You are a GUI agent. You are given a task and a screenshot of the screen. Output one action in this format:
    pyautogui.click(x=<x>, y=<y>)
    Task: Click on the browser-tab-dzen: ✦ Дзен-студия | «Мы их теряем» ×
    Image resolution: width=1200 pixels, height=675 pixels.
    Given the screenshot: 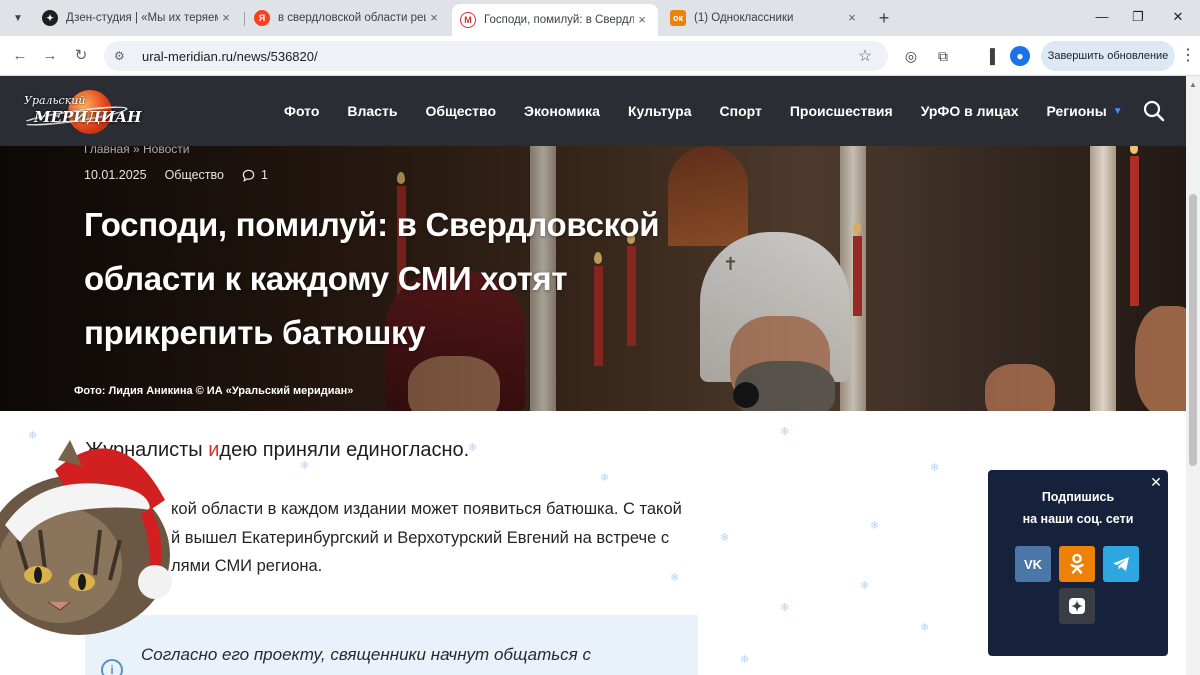 What is the action you would take?
    pyautogui.click(x=138, y=18)
    